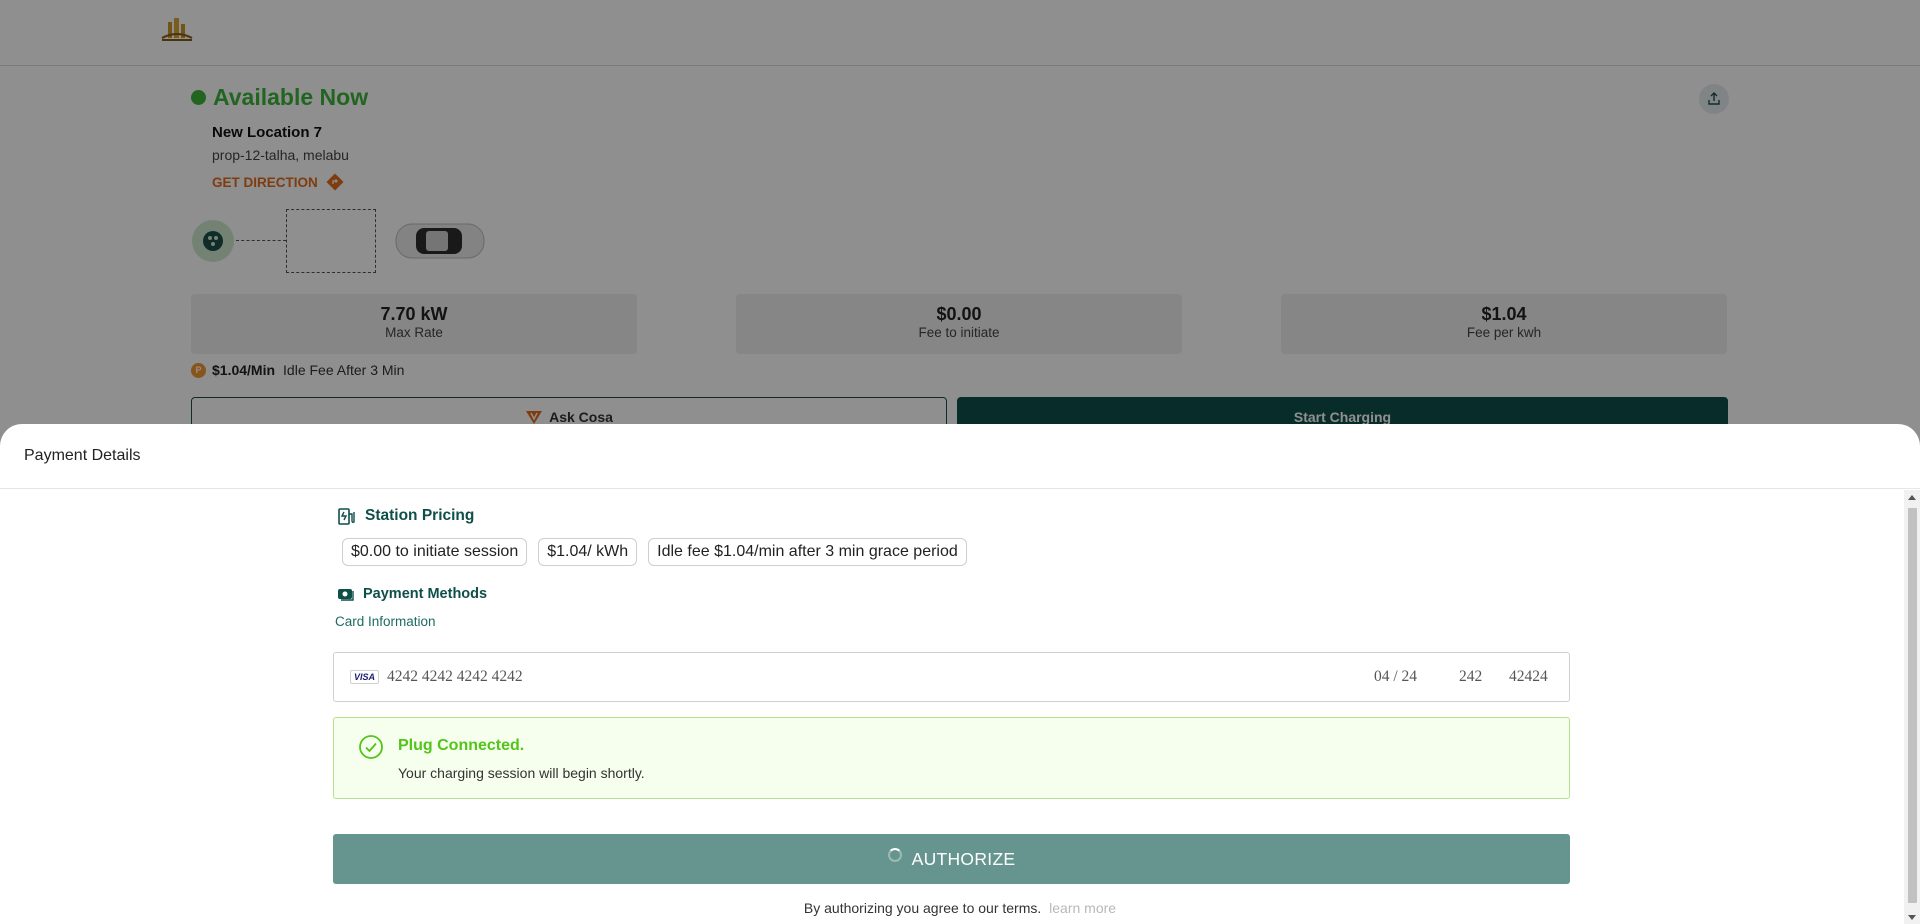 The width and height of the screenshot is (1920, 924). What do you see at coordinates (1539, 677) in the screenshot?
I see `card-zip-input: 42424` at bounding box center [1539, 677].